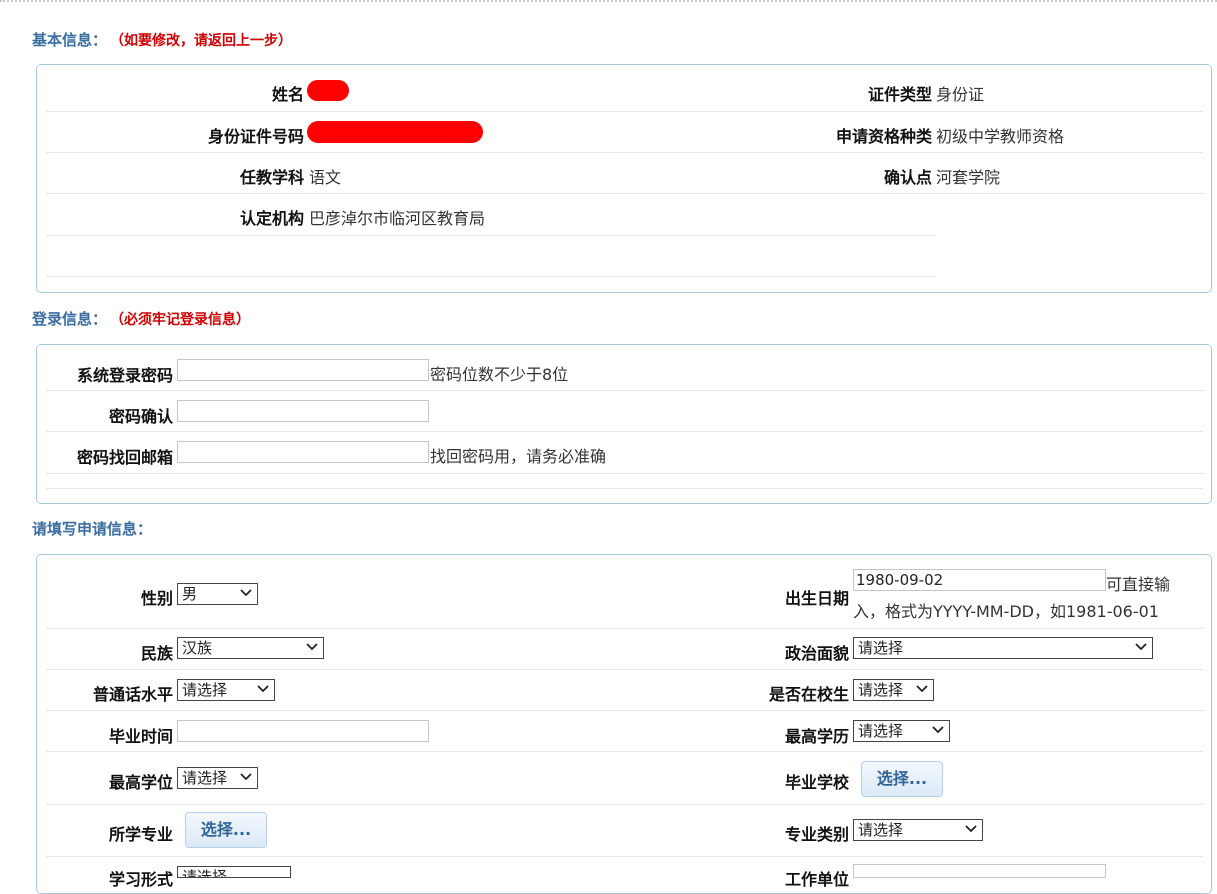 Image resolution: width=1217 pixels, height=894 pixels. I want to click on school-label: 毕业学校, so click(816, 782).